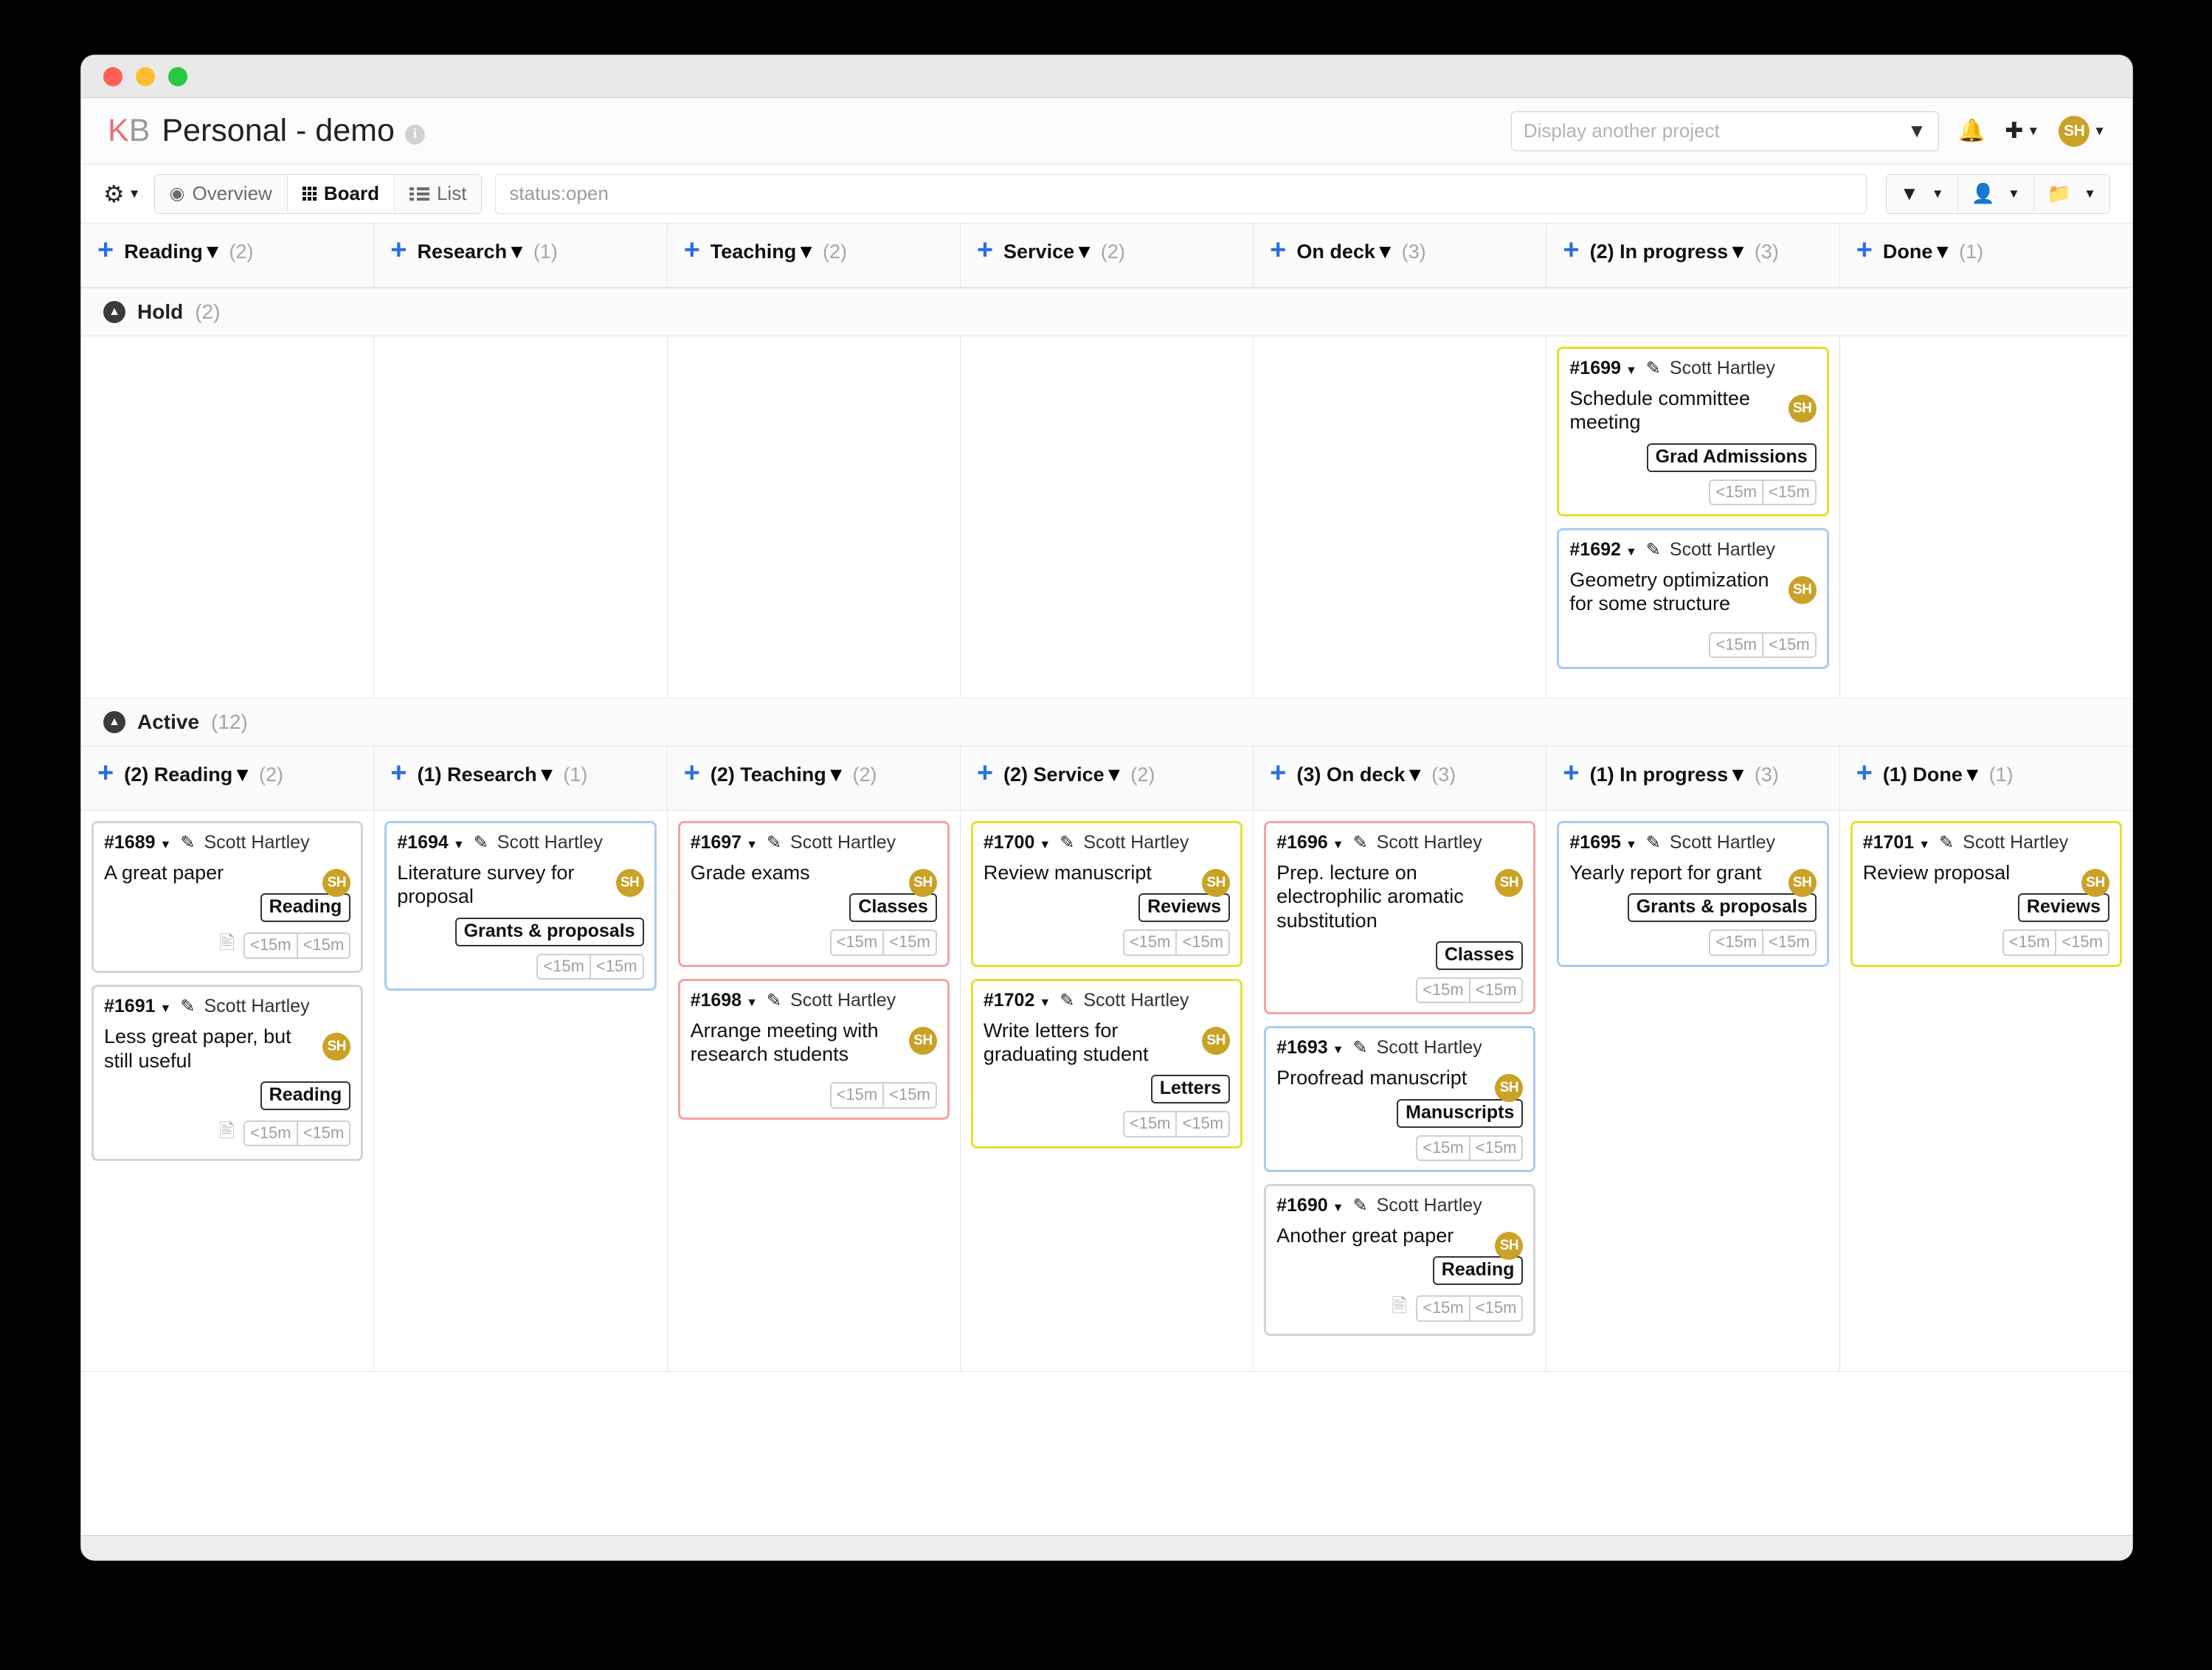 Image resolution: width=2212 pixels, height=1670 pixels. I want to click on add-new-button: ✚ ▼, so click(2022, 131).